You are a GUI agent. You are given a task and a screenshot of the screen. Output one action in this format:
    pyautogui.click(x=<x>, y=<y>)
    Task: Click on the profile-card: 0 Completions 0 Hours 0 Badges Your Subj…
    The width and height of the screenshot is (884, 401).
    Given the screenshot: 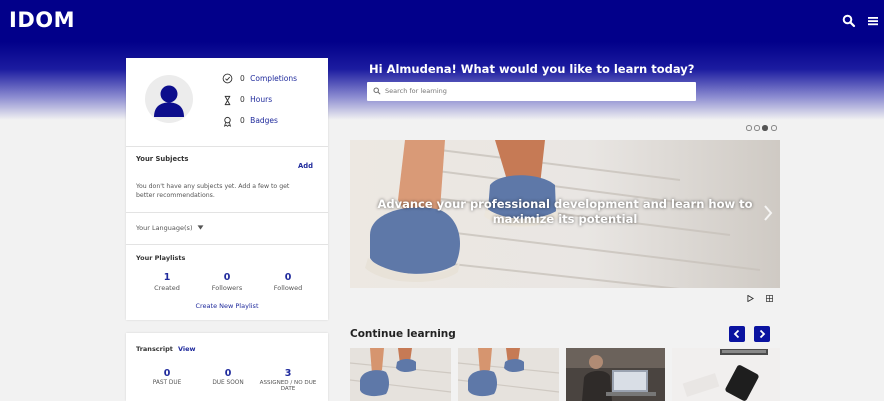 What is the action you would take?
    pyautogui.click(x=227, y=189)
    